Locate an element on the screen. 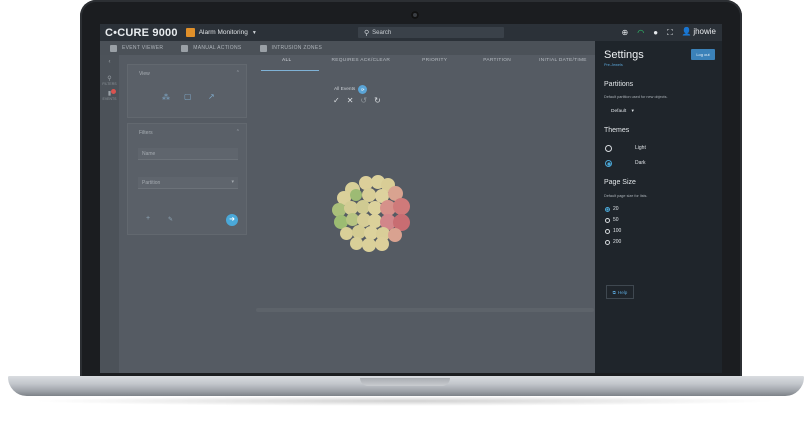  events-icon: ▮ is located at coordinates (109, 93).